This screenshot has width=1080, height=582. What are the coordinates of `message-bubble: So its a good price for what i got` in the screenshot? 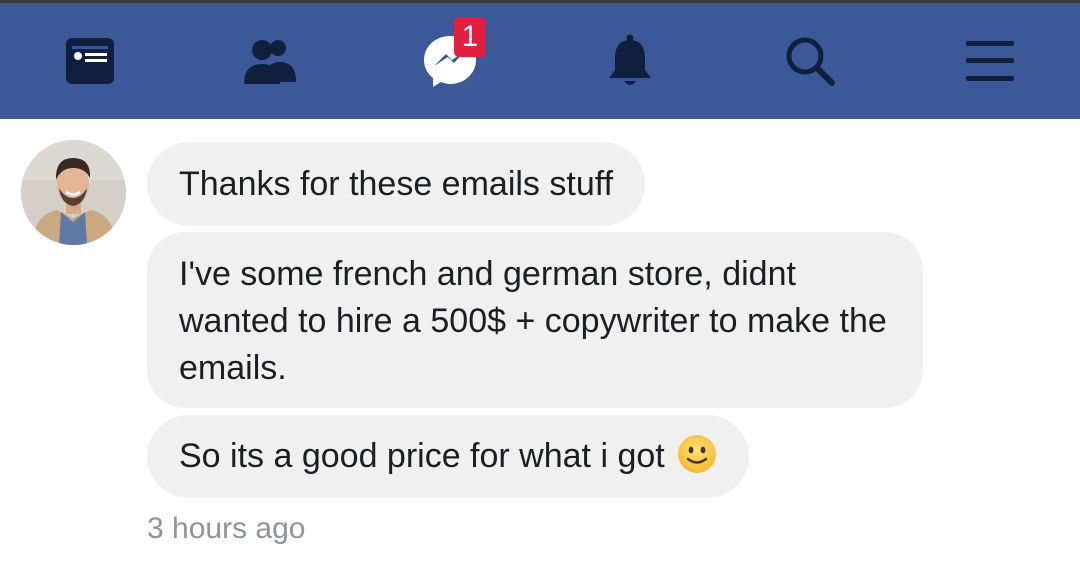 It's located at (448, 456).